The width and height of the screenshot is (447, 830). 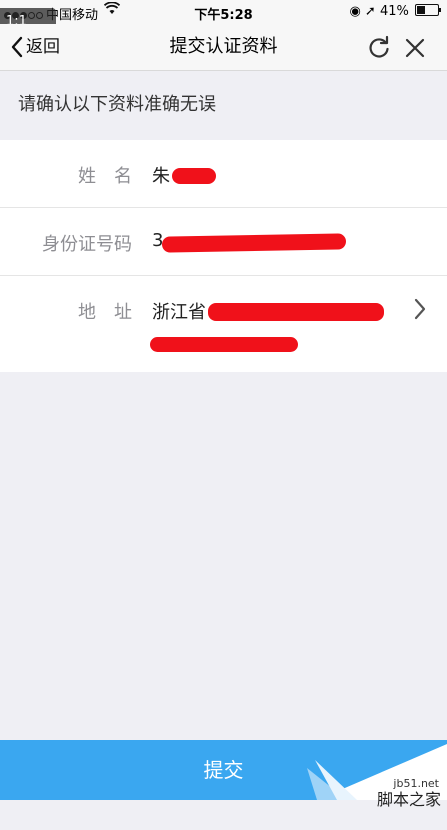 What do you see at coordinates (428, 10) in the screenshot?
I see `battery-icon` at bounding box center [428, 10].